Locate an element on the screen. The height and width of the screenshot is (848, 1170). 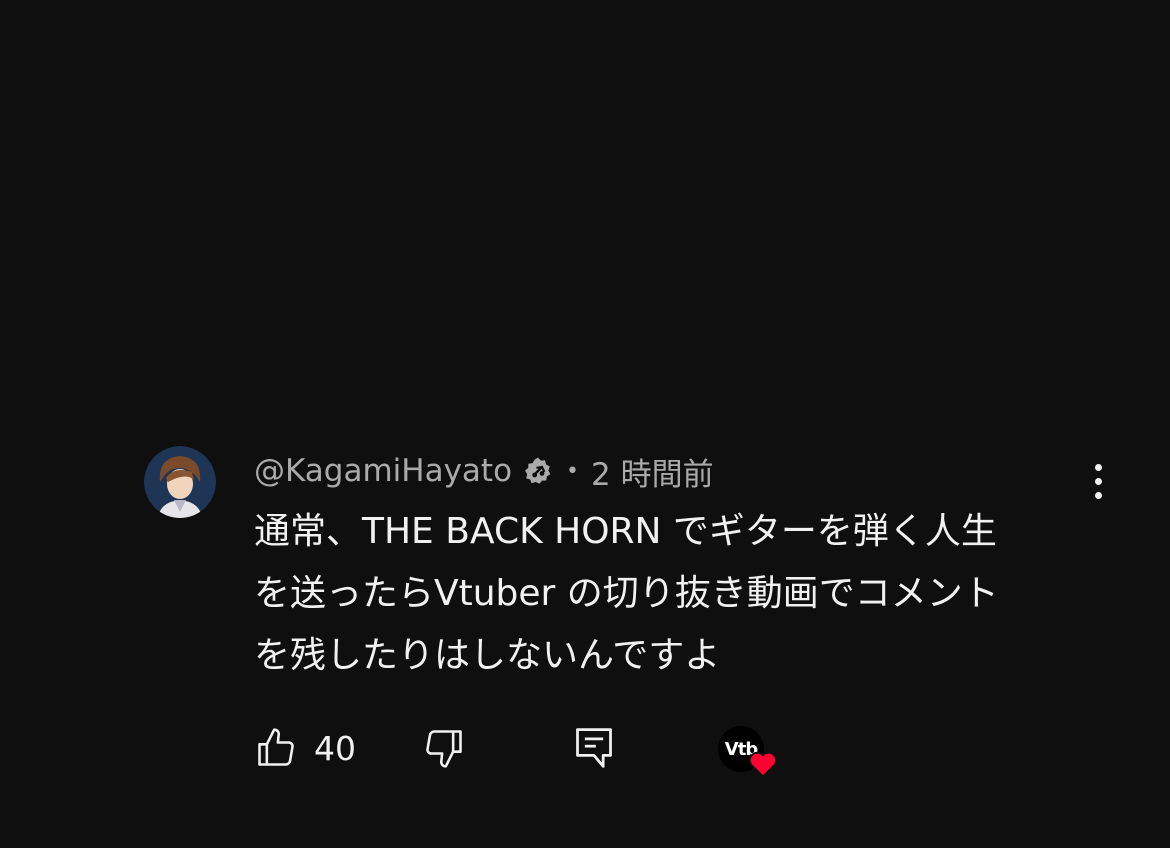
comment-header: @KagamiHayato • 2 時間前 is located at coordinates (484, 471).